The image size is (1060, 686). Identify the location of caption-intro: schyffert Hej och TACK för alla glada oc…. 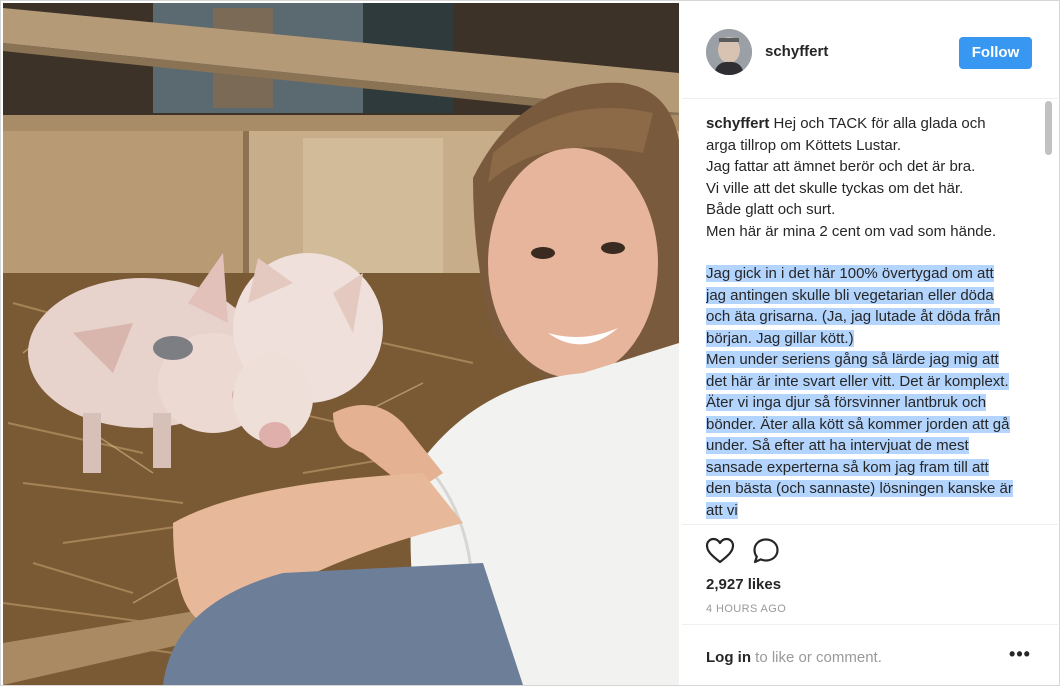
(861, 177).